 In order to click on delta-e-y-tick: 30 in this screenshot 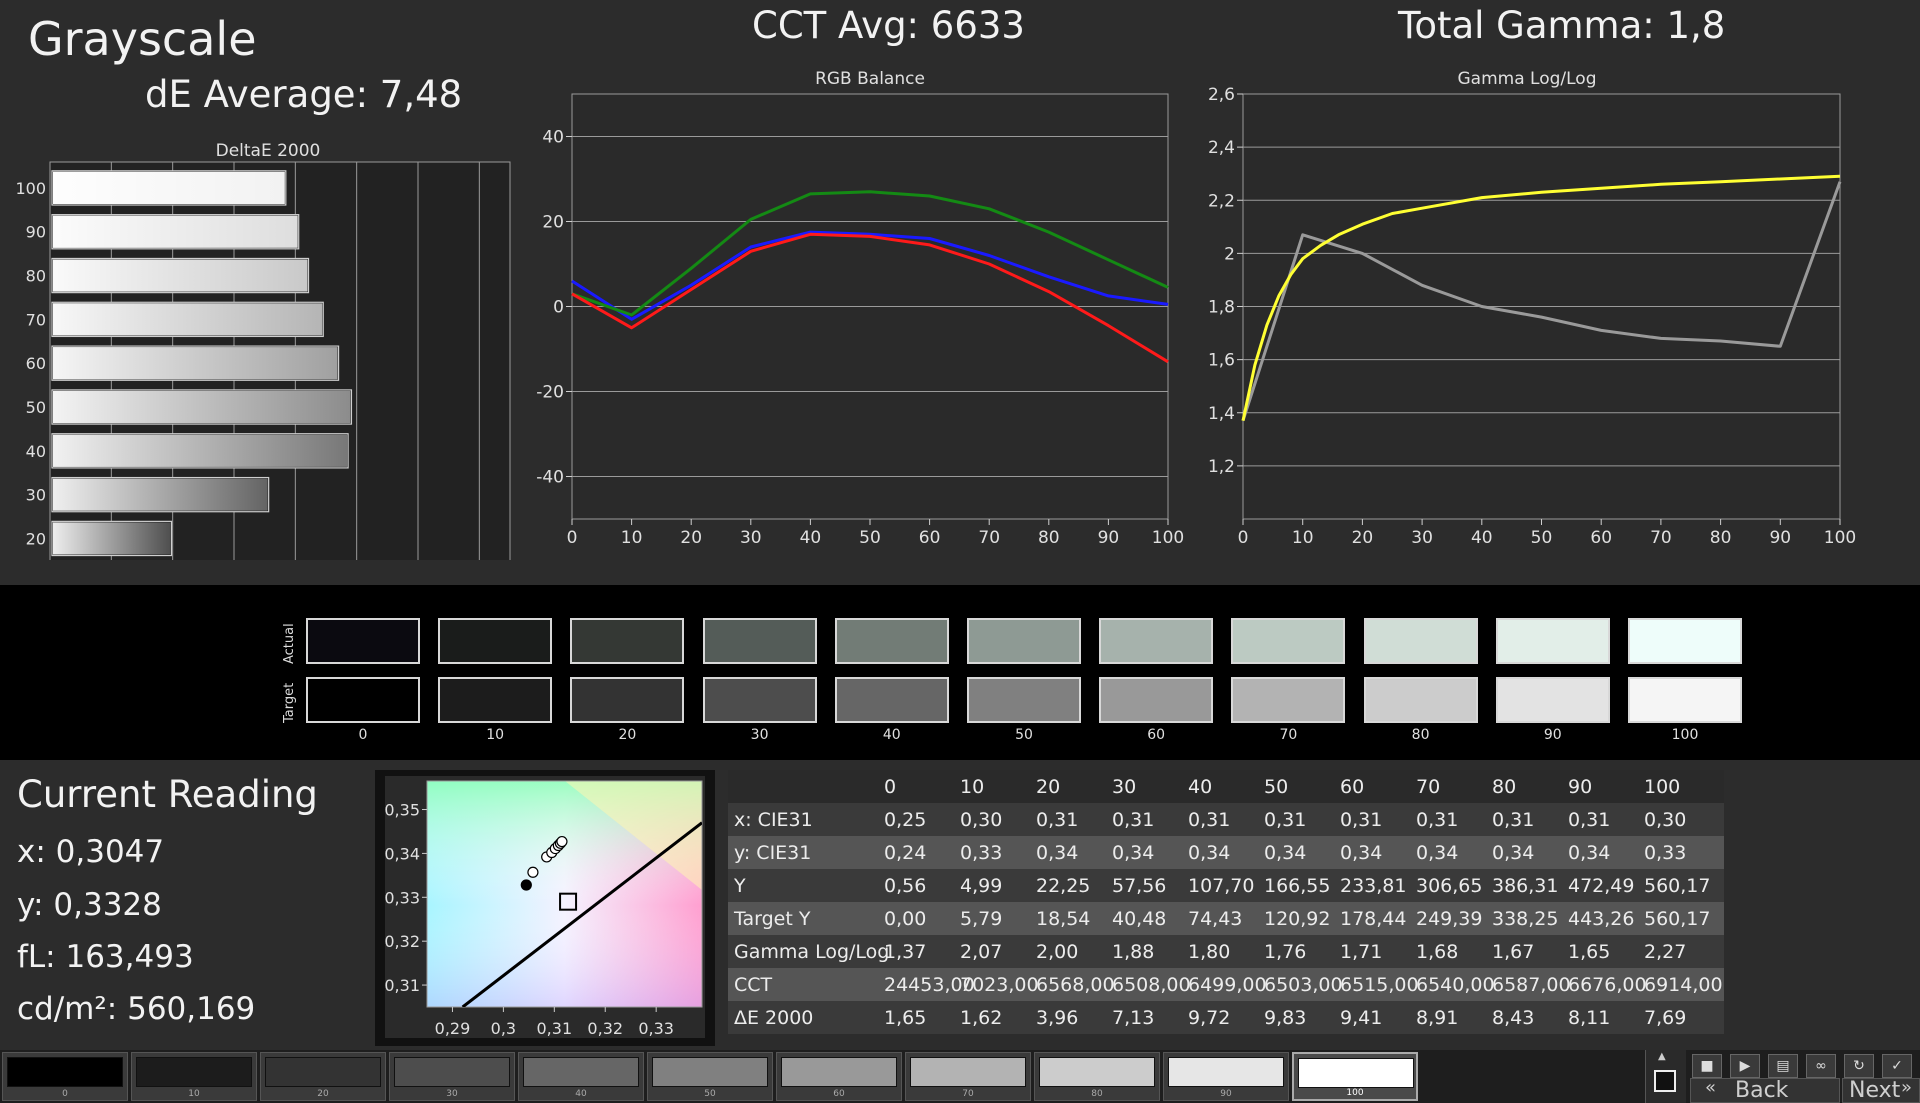, I will do `click(36, 495)`.